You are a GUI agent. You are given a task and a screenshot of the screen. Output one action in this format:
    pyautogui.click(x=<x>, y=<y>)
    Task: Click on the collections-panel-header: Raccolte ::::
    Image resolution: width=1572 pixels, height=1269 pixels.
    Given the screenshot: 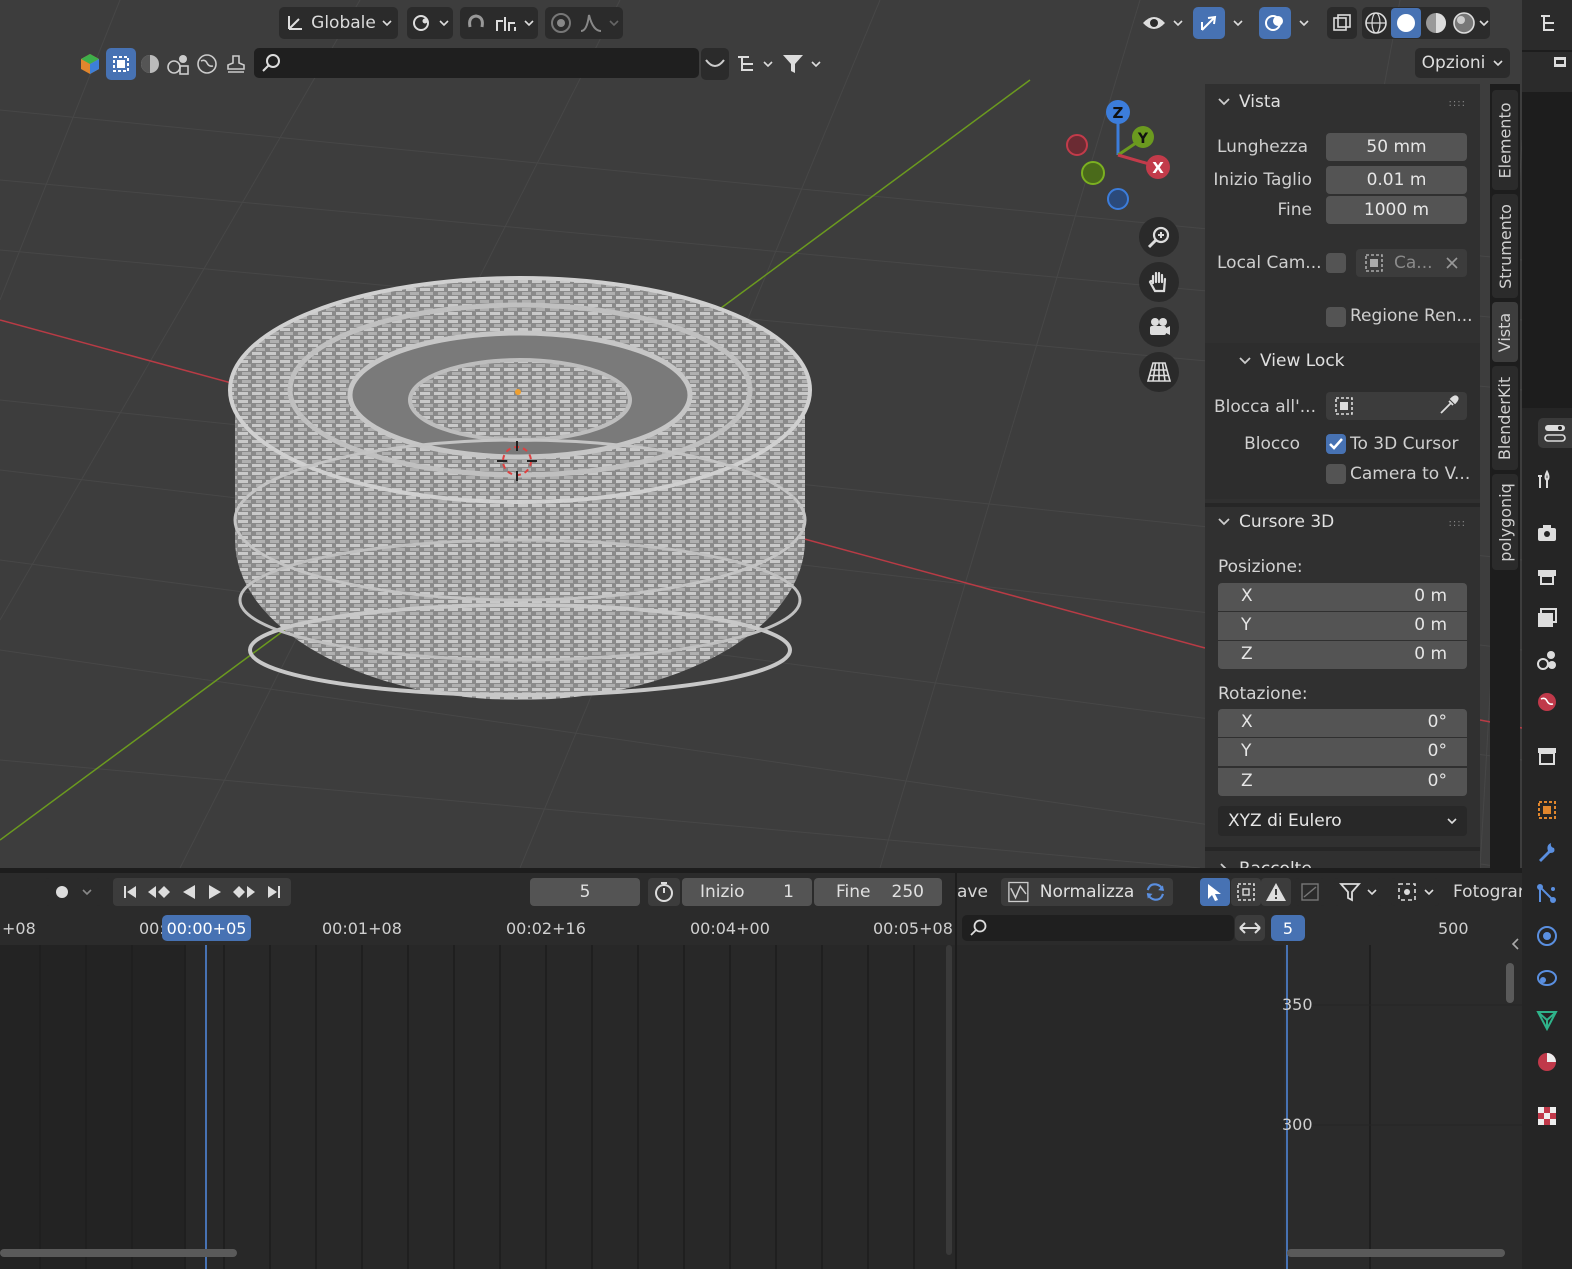 What is the action you would take?
    pyautogui.click(x=1342, y=859)
    